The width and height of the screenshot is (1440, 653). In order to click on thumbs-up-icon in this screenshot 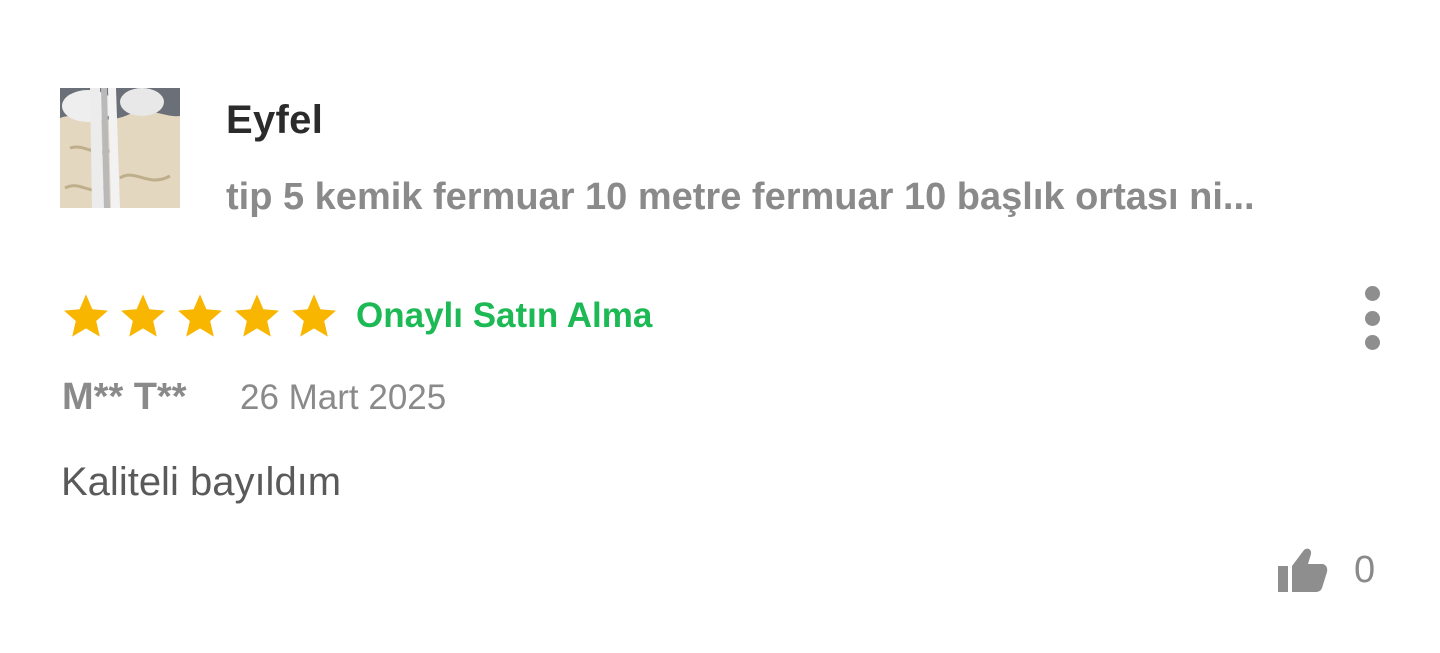, I will do `click(1303, 570)`.